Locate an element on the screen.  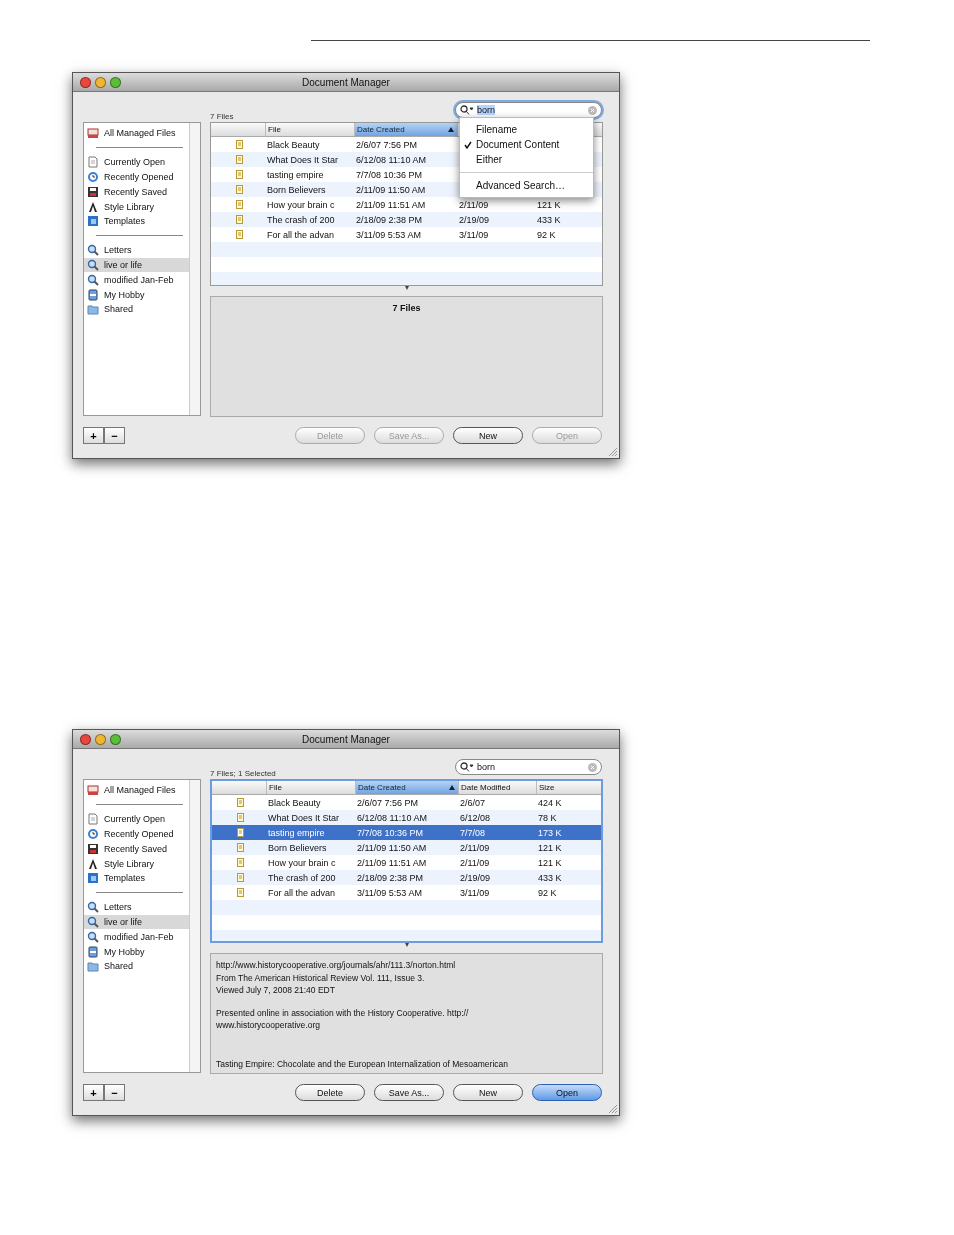
date-modified: 2/6/07 is located at coordinates (473, 802).